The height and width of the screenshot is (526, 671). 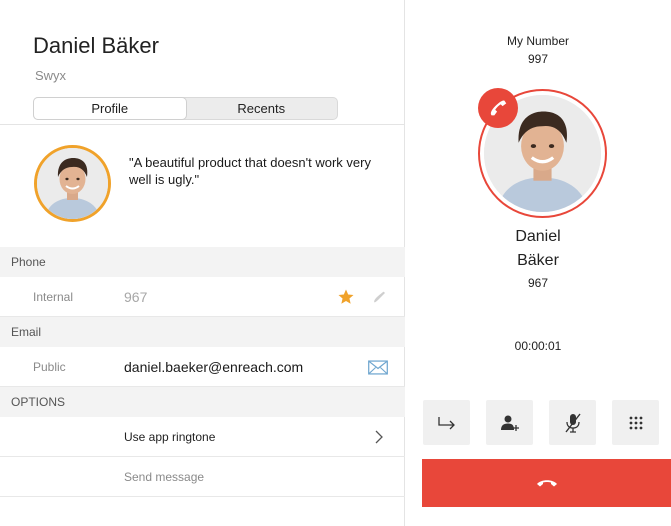 I want to click on add-participant-button, so click(x=509, y=422).